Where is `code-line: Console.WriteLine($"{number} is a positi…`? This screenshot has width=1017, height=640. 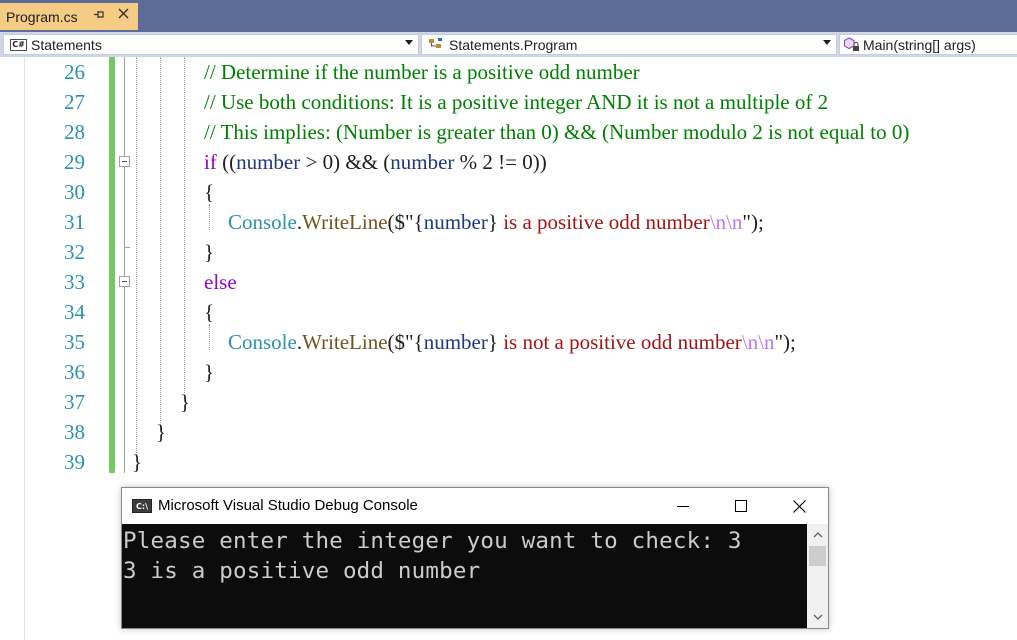 code-line: Console.WriteLine($"{number} is a positi… is located at coordinates (496, 222).